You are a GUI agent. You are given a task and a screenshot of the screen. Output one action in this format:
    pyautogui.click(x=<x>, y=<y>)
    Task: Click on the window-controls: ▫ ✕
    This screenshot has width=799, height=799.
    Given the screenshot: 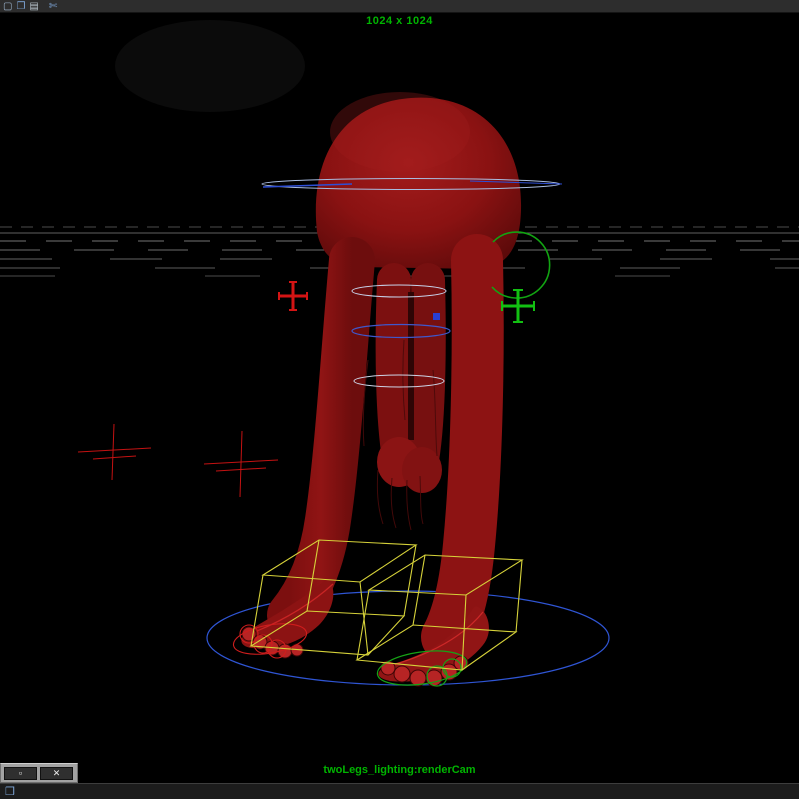 What is the action you would take?
    pyautogui.click(x=39, y=773)
    